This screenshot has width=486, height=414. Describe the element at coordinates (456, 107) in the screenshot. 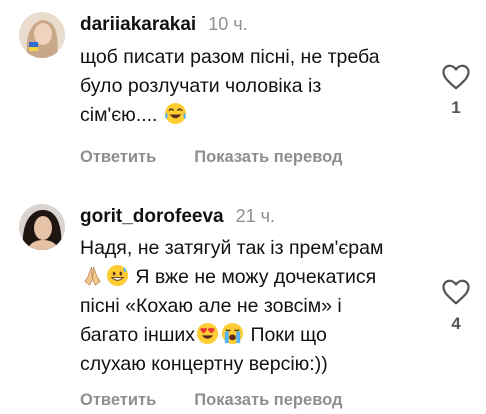

I see `like-count: 1` at that location.